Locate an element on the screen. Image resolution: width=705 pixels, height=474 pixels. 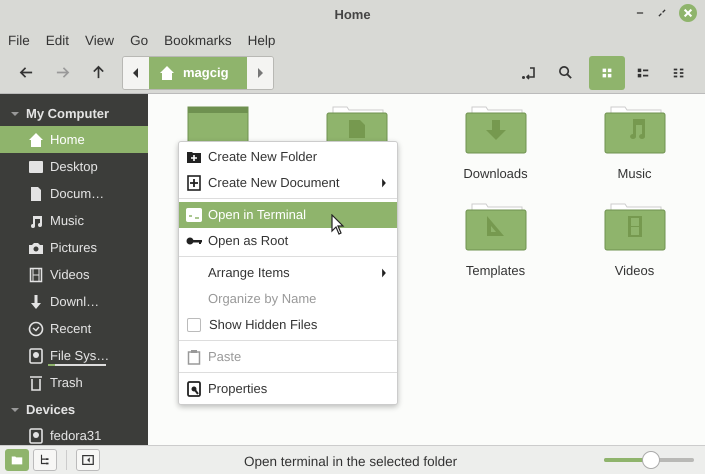
sidebar-item: Desktop is located at coordinates (74, 166).